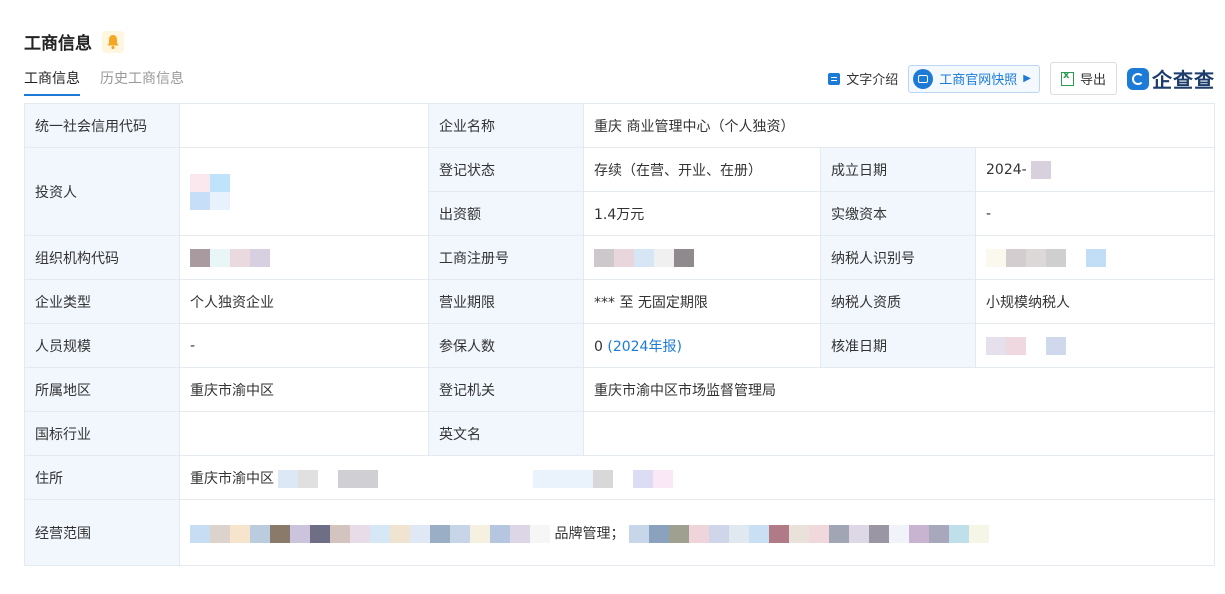  What do you see at coordinates (506, 345) in the screenshot?
I see `insured-label: 参保人数` at bounding box center [506, 345].